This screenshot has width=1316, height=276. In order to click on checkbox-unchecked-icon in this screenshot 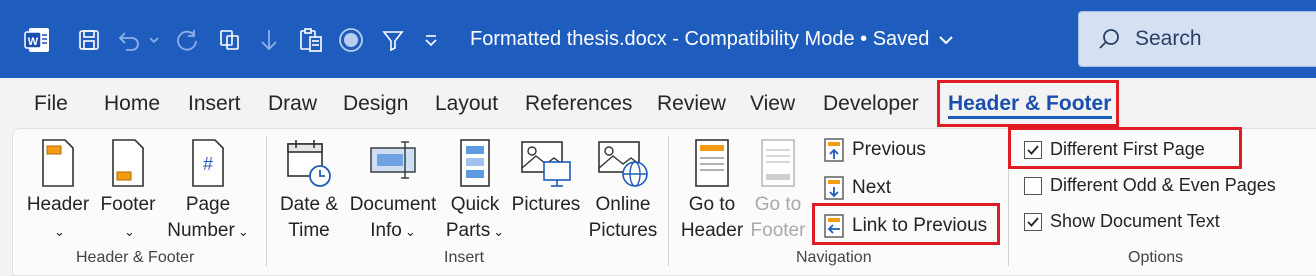, I will do `click(1033, 185)`.